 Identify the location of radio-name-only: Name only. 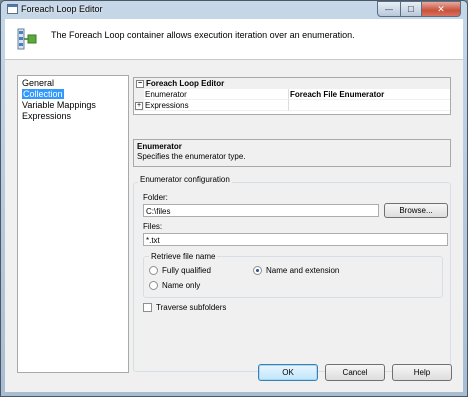
(174, 285).